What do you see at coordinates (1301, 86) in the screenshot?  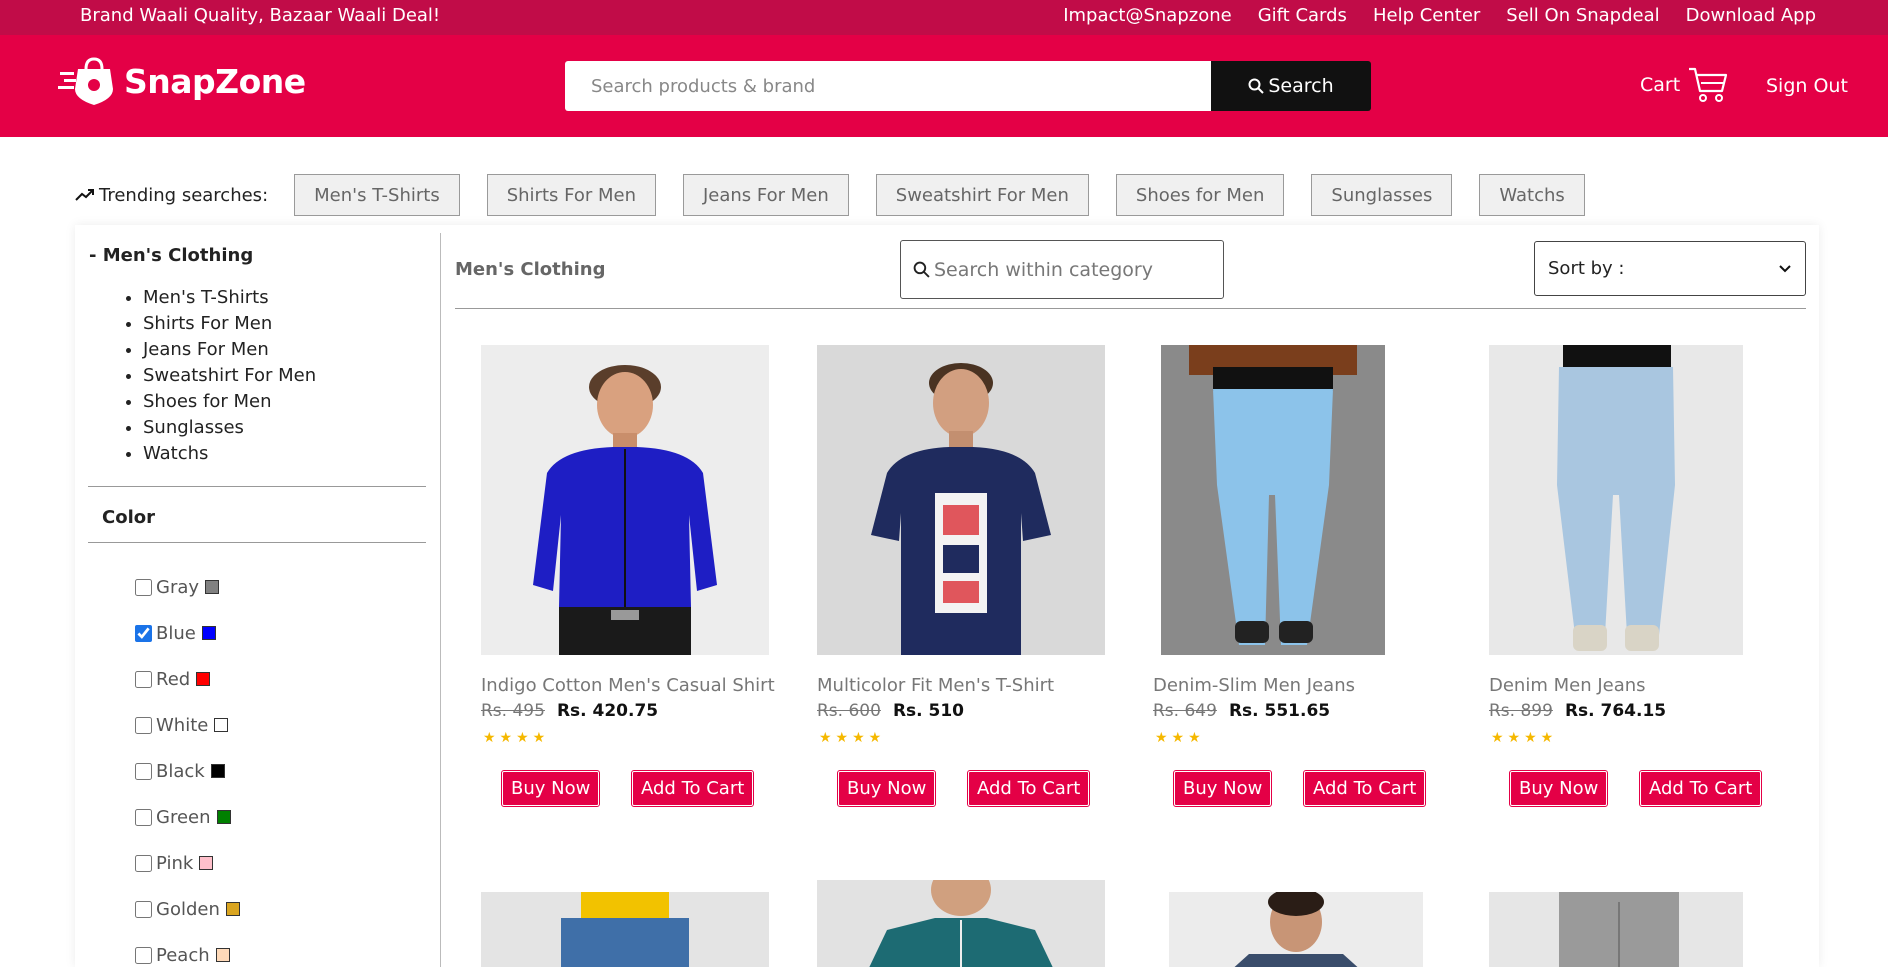 I see `search-button-label: Search` at bounding box center [1301, 86].